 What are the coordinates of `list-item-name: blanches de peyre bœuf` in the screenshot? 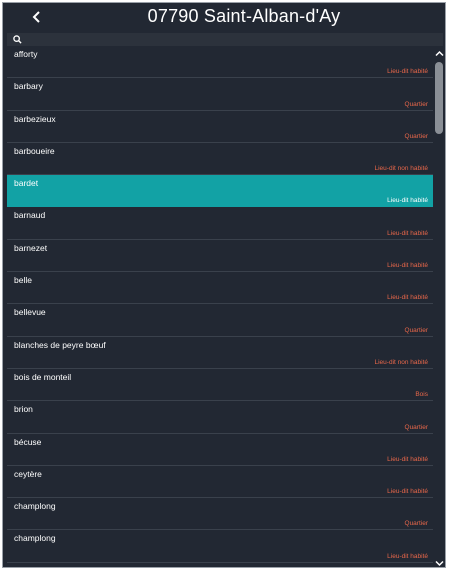 It's located at (60, 344).